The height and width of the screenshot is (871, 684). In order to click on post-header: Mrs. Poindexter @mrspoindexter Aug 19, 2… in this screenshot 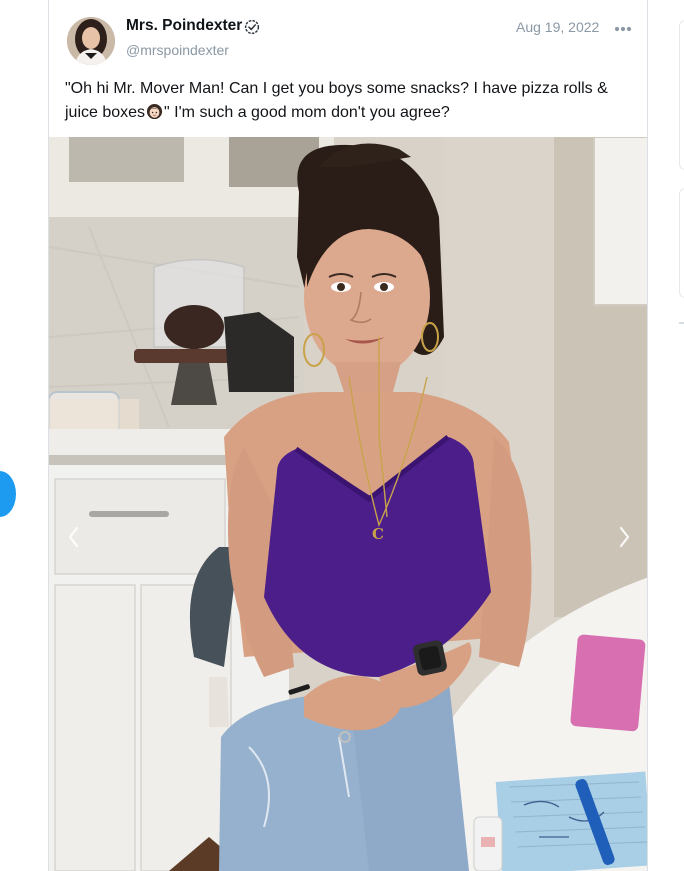, I will do `click(348, 35)`.